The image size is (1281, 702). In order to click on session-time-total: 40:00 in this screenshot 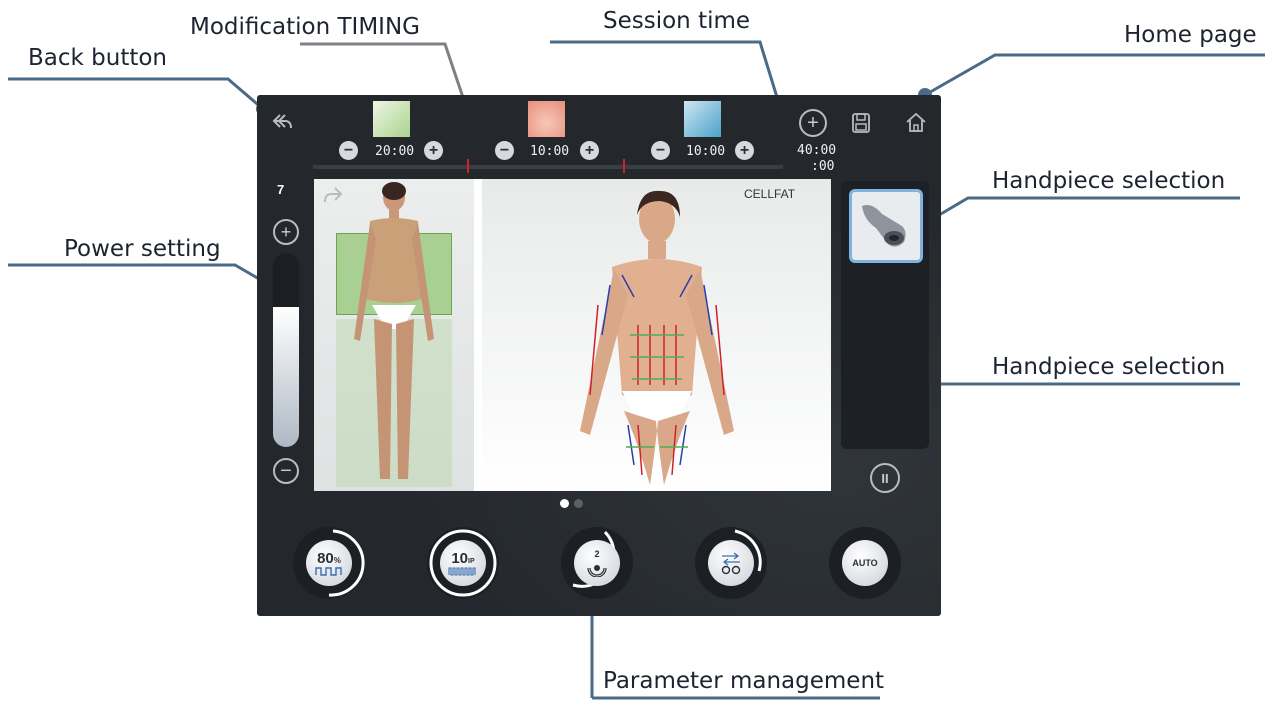, I will do `click(817, 150)`.